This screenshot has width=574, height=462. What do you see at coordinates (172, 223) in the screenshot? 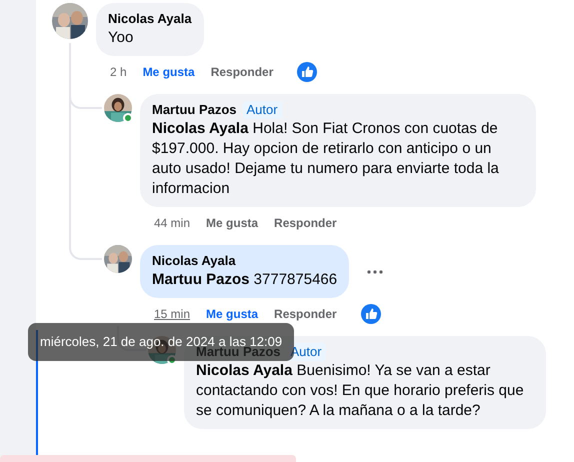
I see `timestamp-link: 44 min` at bounding box center [172, 223].